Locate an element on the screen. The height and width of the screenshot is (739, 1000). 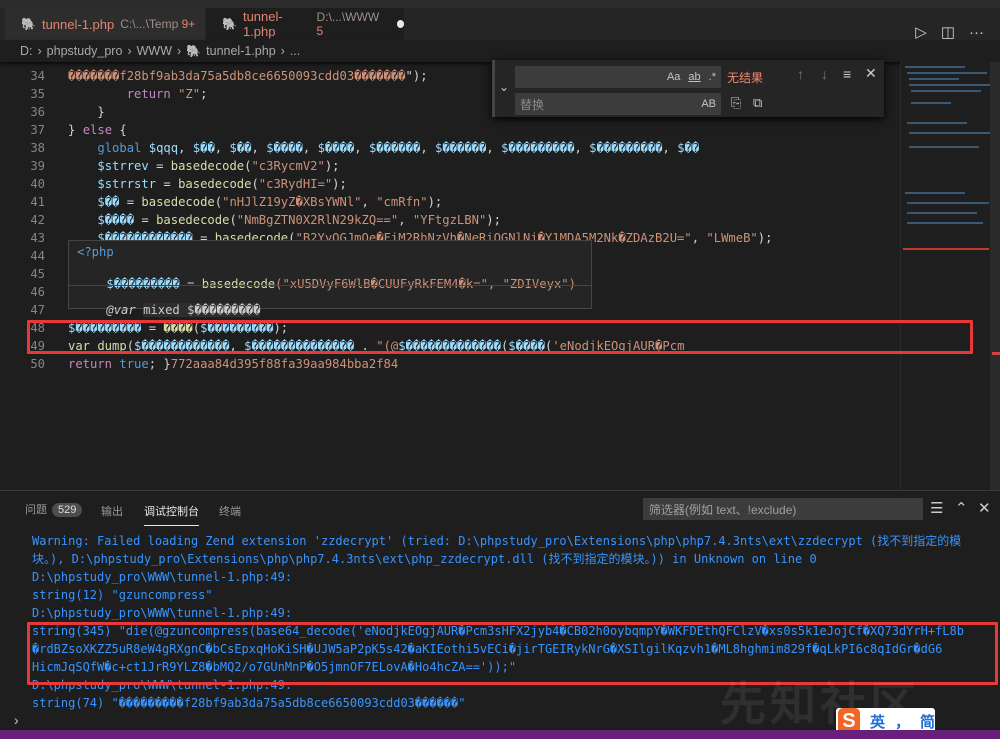
tab-output: 输出 is located at coordinates (112, 511).